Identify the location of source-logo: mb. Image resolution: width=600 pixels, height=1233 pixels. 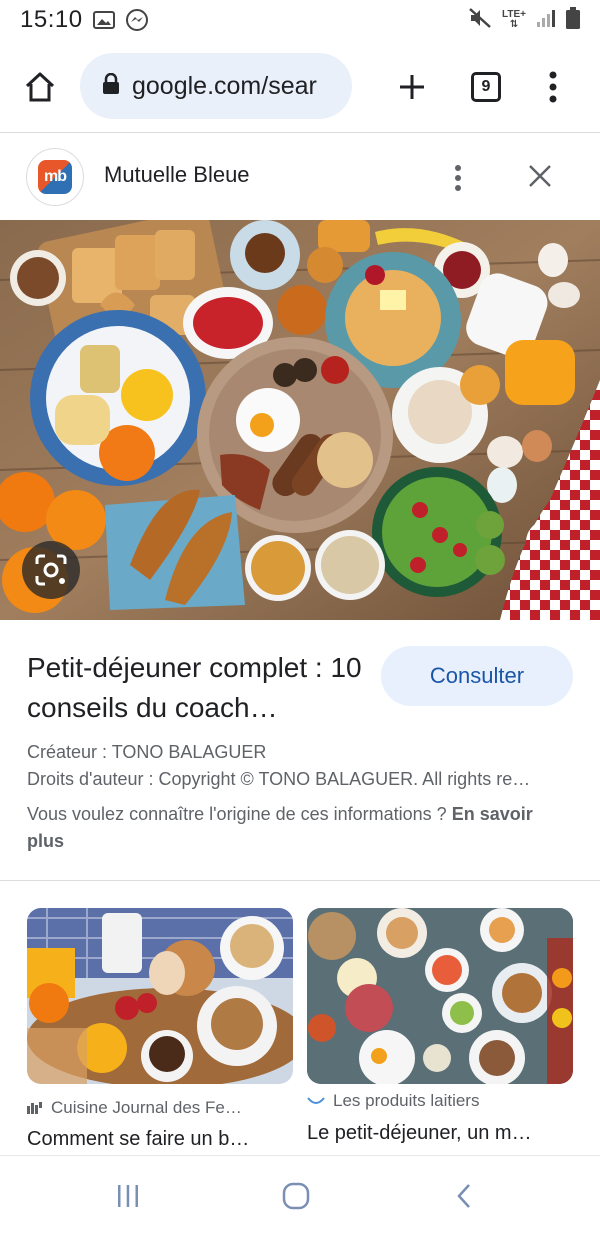
(55, 177).